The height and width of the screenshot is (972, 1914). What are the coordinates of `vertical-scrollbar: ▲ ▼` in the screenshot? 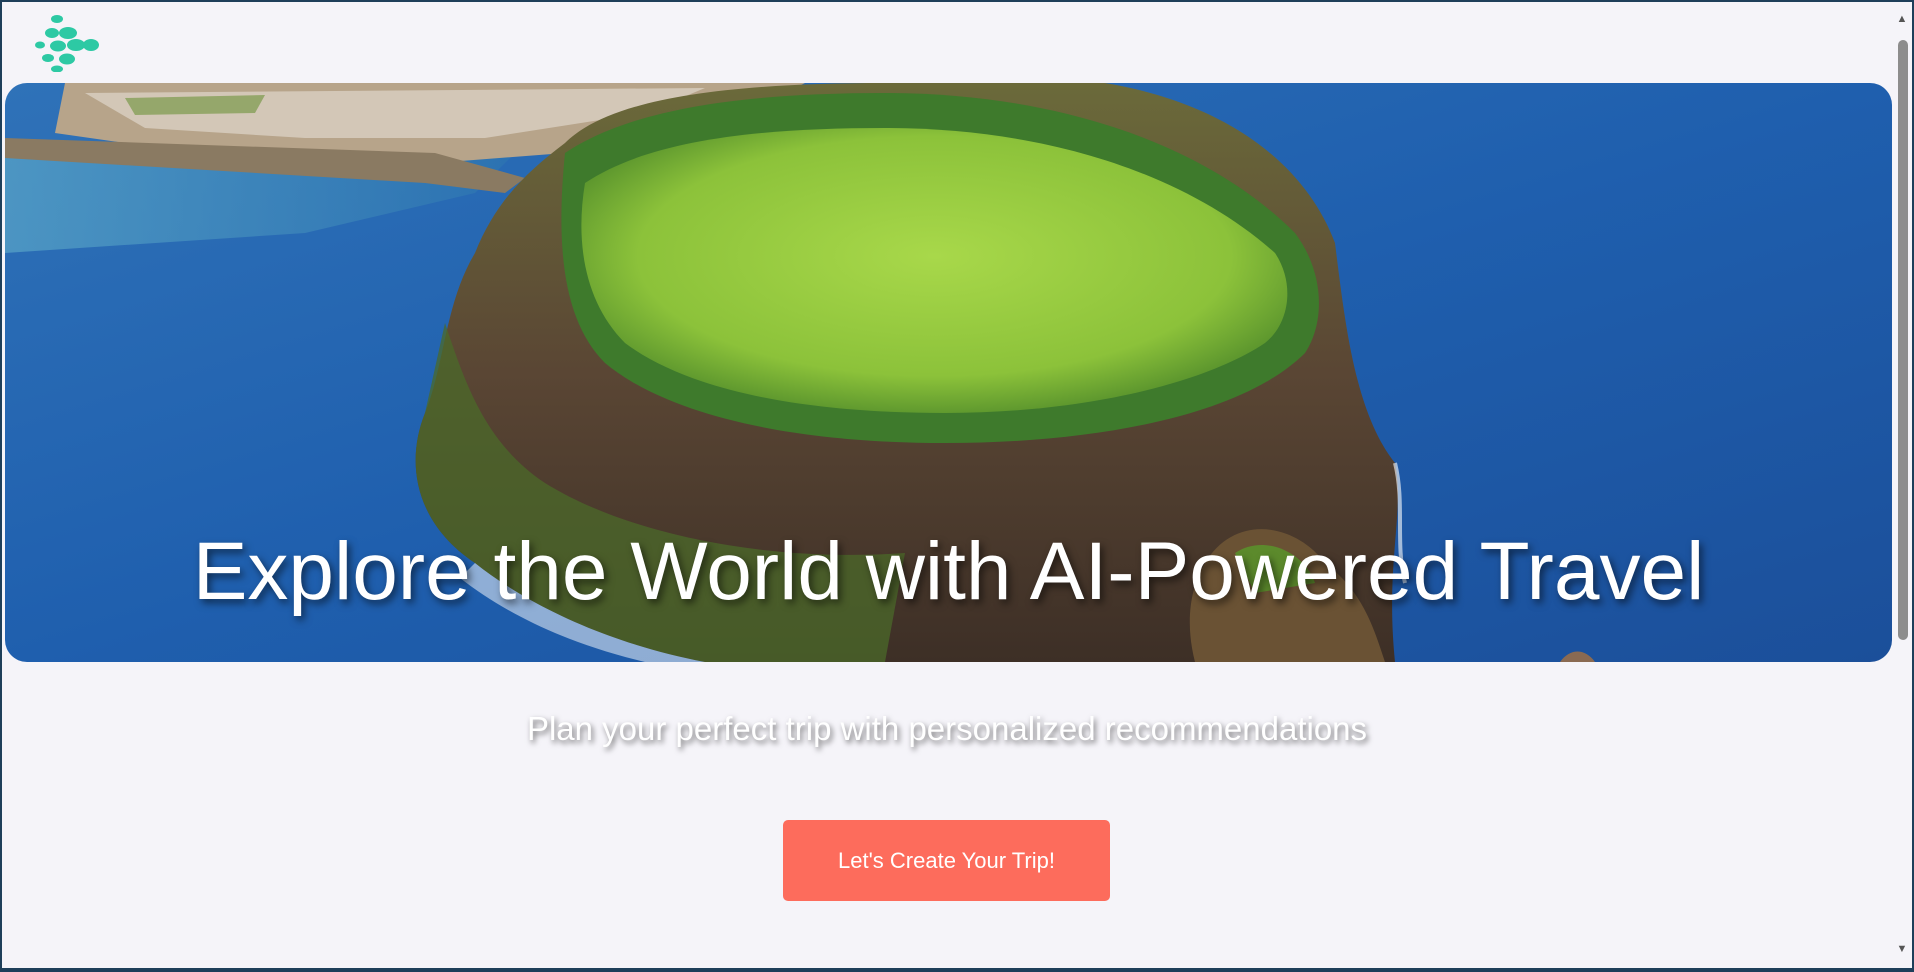 It's located at (1902, 485).